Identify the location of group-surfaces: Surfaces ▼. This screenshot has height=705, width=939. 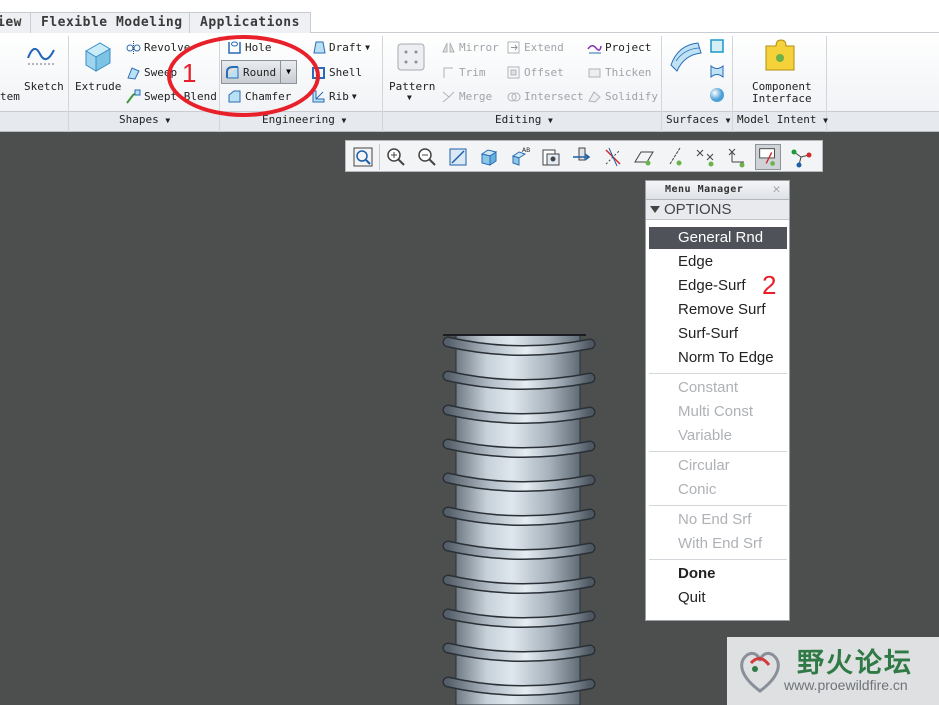
(698, 119).